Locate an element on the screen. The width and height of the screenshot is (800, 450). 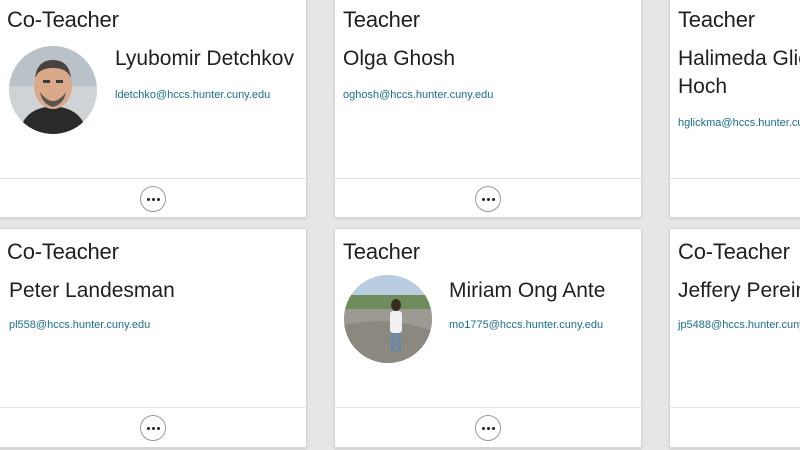
card-email-link: oghosh@hccs.hunter.cuny.edu is located at coordinates (418, 95).